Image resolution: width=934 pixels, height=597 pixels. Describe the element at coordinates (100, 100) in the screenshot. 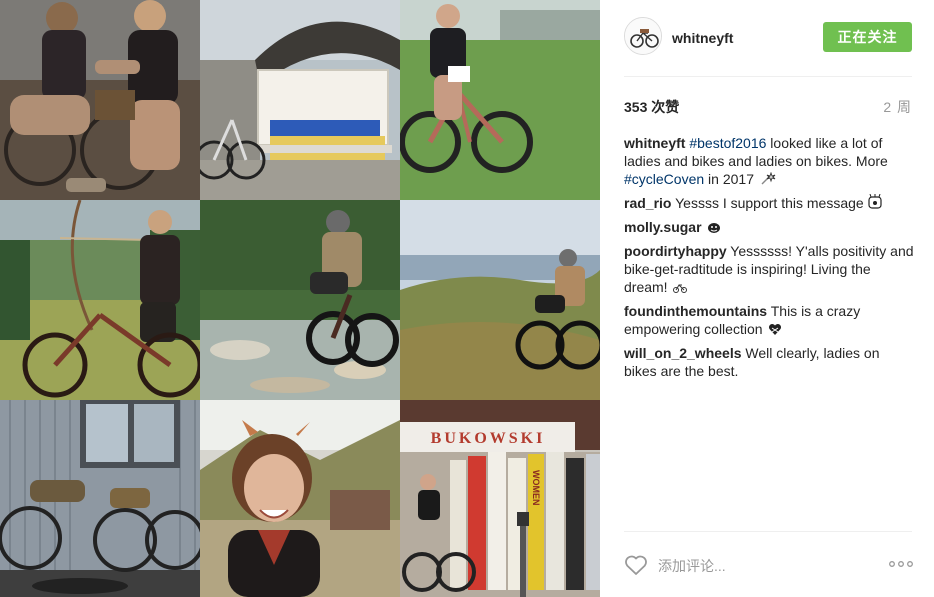

I see `photo-two-women-with-bikes` at that location.